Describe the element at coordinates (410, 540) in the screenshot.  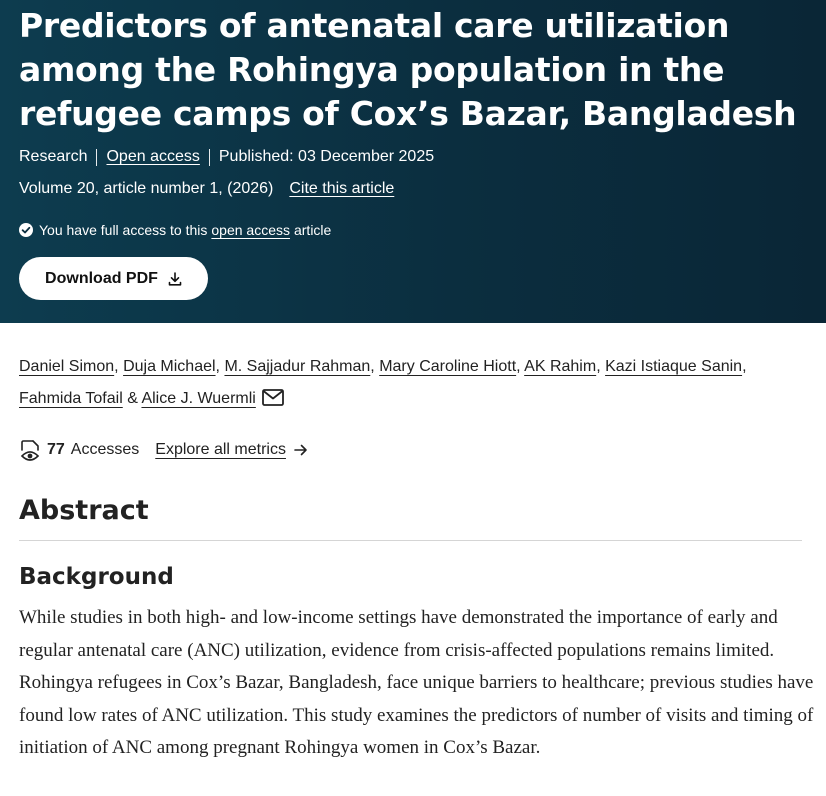
I see `section-divider` at that location.